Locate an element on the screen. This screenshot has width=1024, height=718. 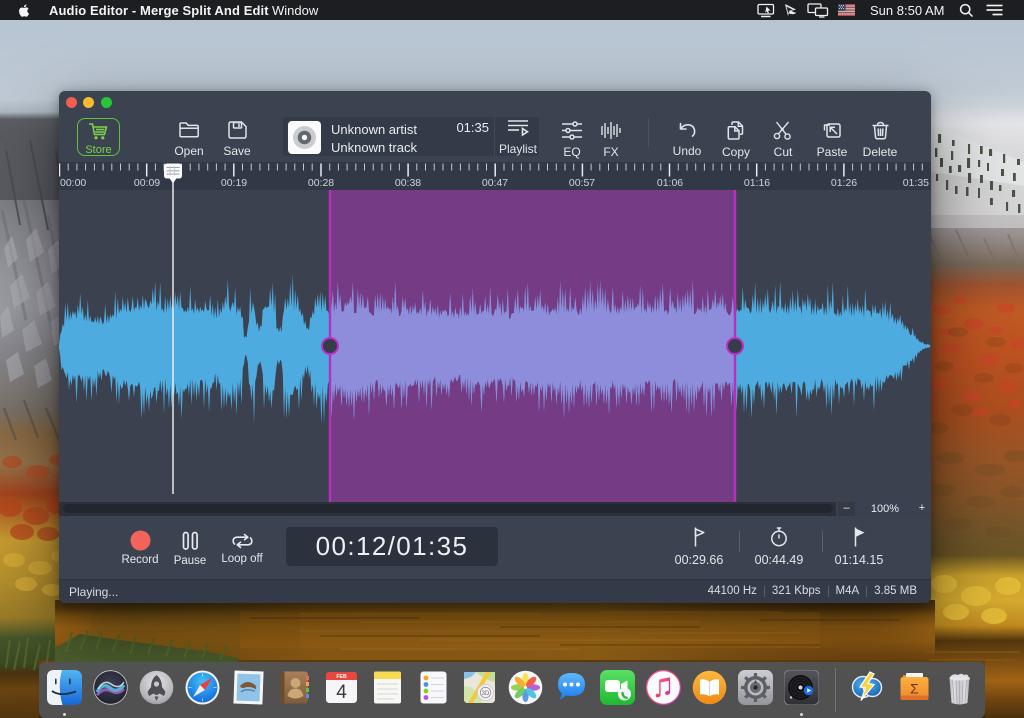
svg-text: FEB is located at coordinates (341, 677).